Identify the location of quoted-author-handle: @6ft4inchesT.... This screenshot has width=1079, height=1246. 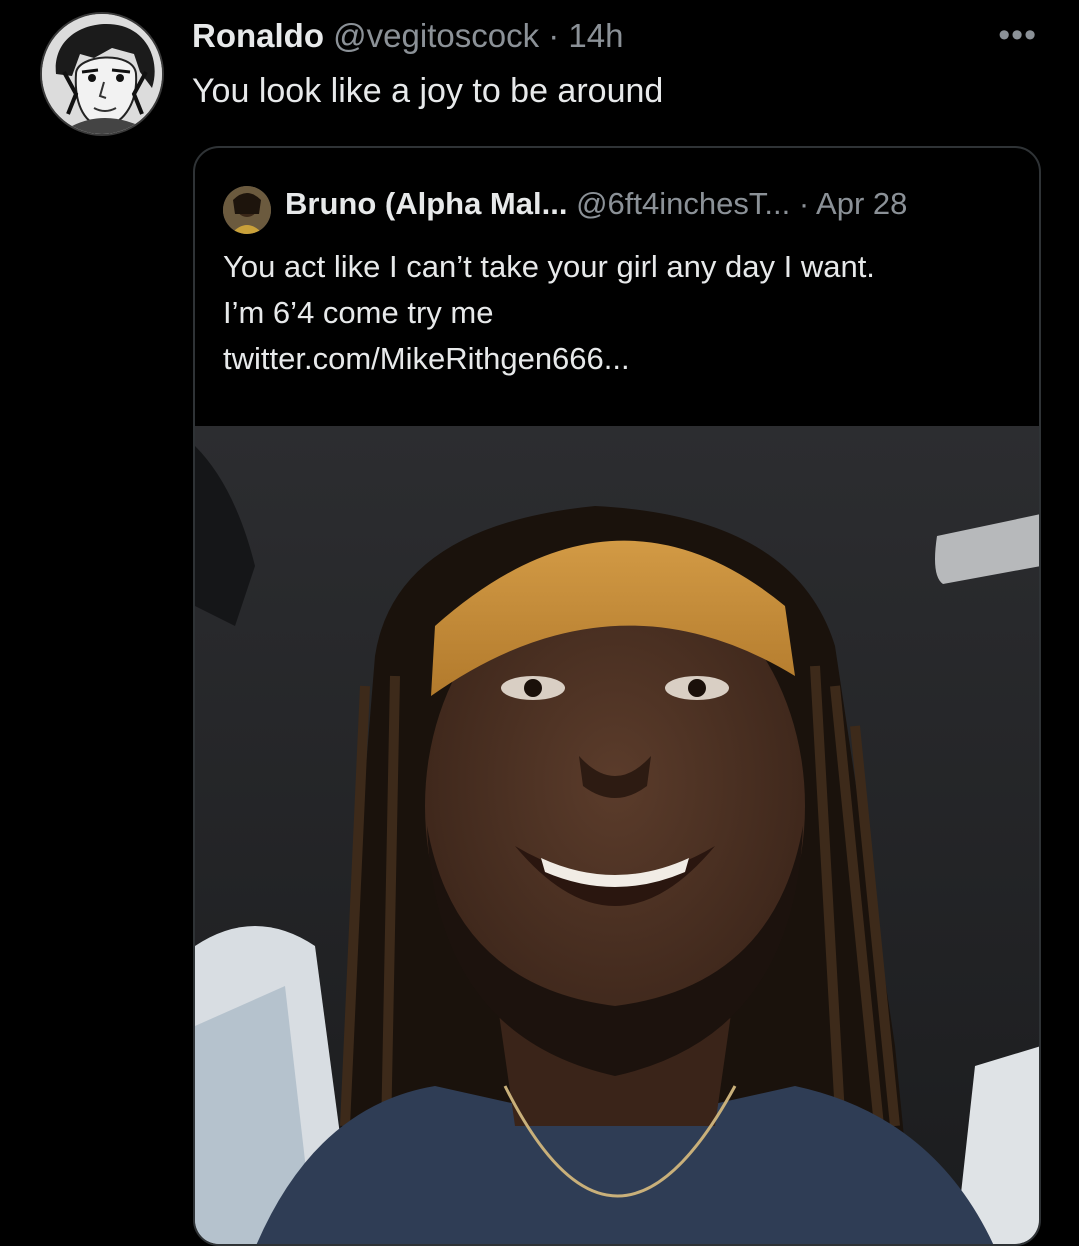
(683, 203).